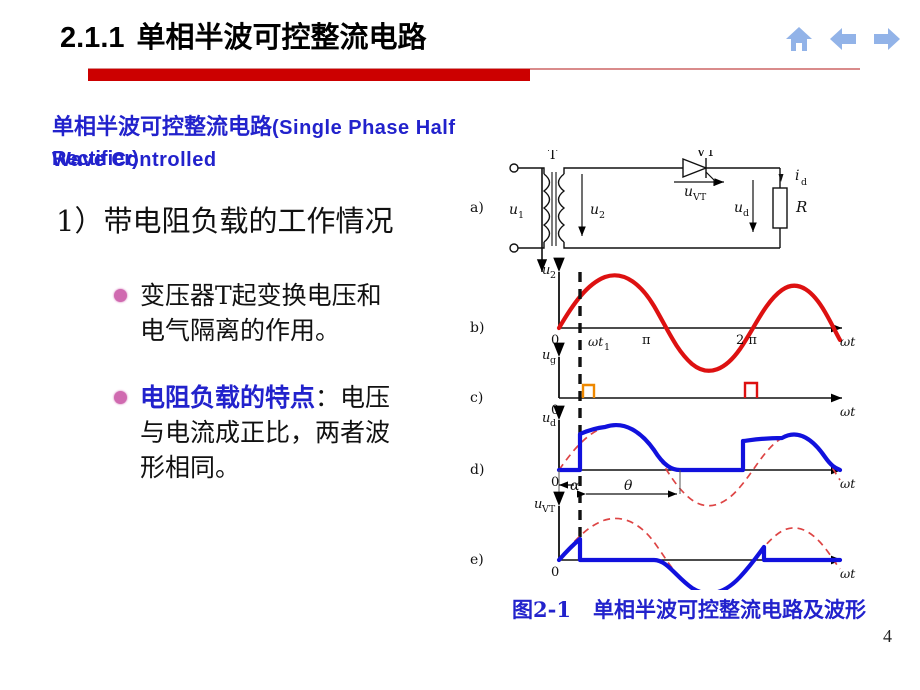 The height and width of the screenshot is (690, 920). Describe the element at coordinates (575, 486) in the screenshot. I see `alpha-label: α` at that location.